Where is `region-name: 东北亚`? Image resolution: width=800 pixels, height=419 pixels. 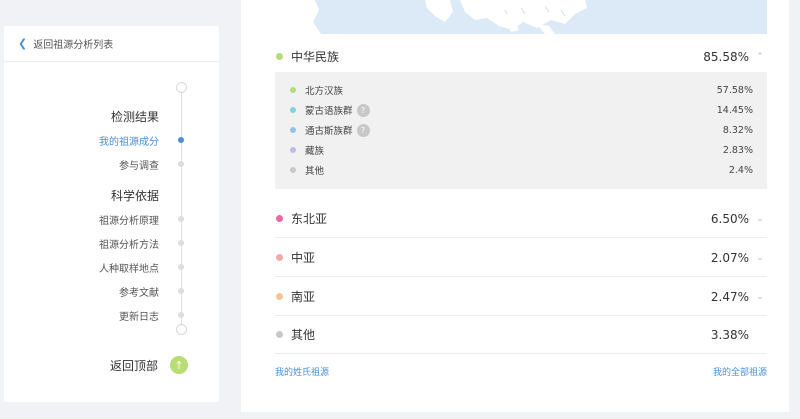
region-name: 东北亚 is located at coordinates (309, 219).